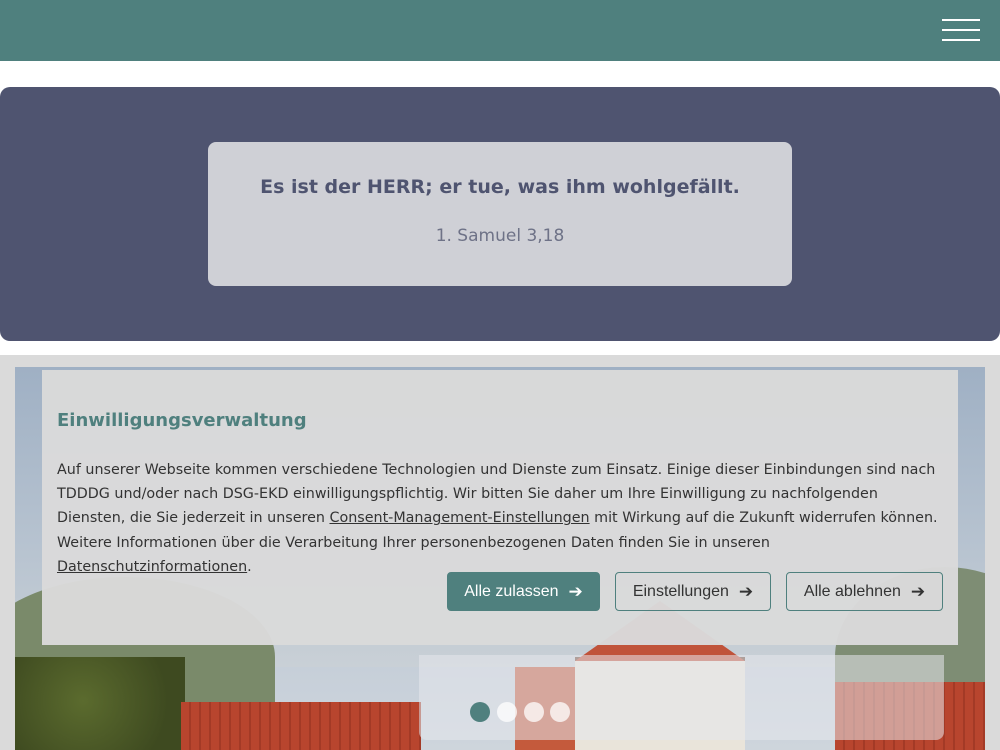 This screenshot has height=750, width=1000. Describe the element at coordinates (500, 30) in the screenshot. I see `site-header` at that location.